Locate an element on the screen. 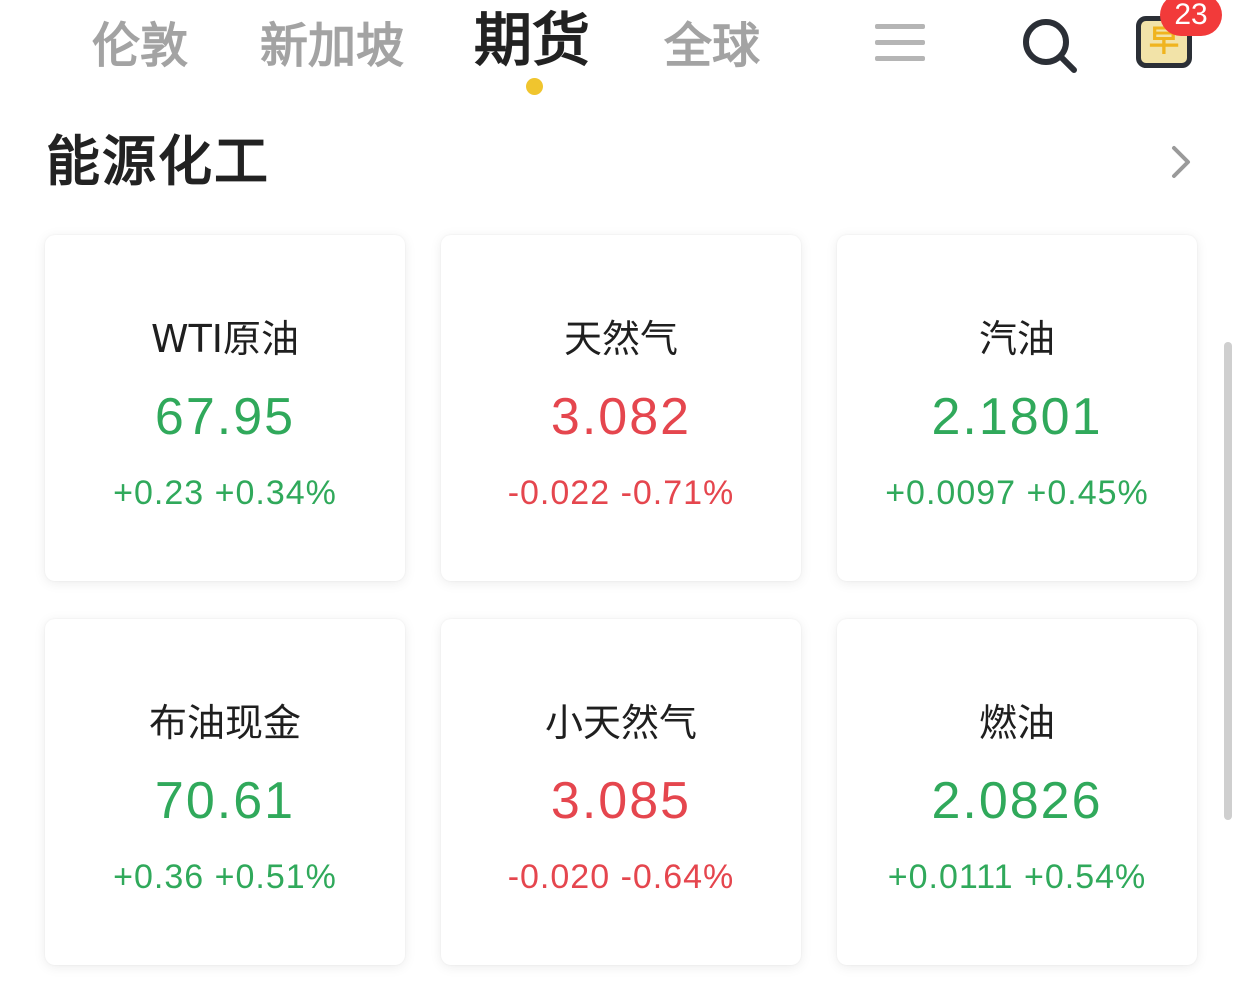  quote-change-value: -0.022 is located at coordinates (559, 493).